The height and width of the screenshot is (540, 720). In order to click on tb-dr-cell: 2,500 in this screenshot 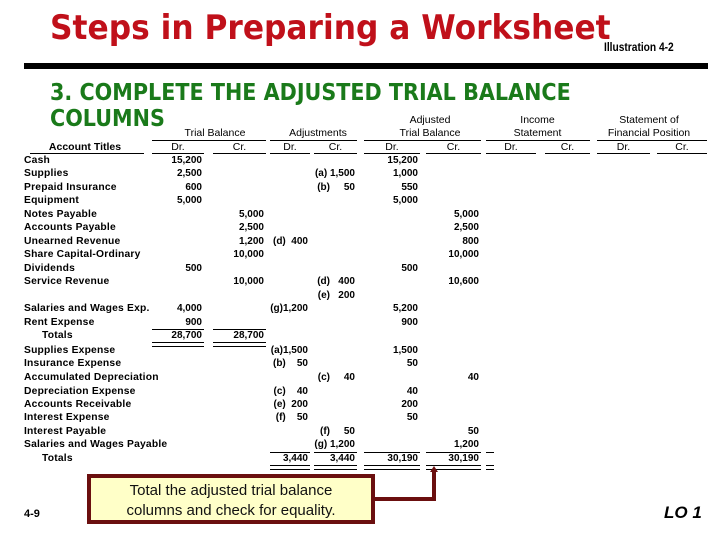, I will do `click(189, 173)`.